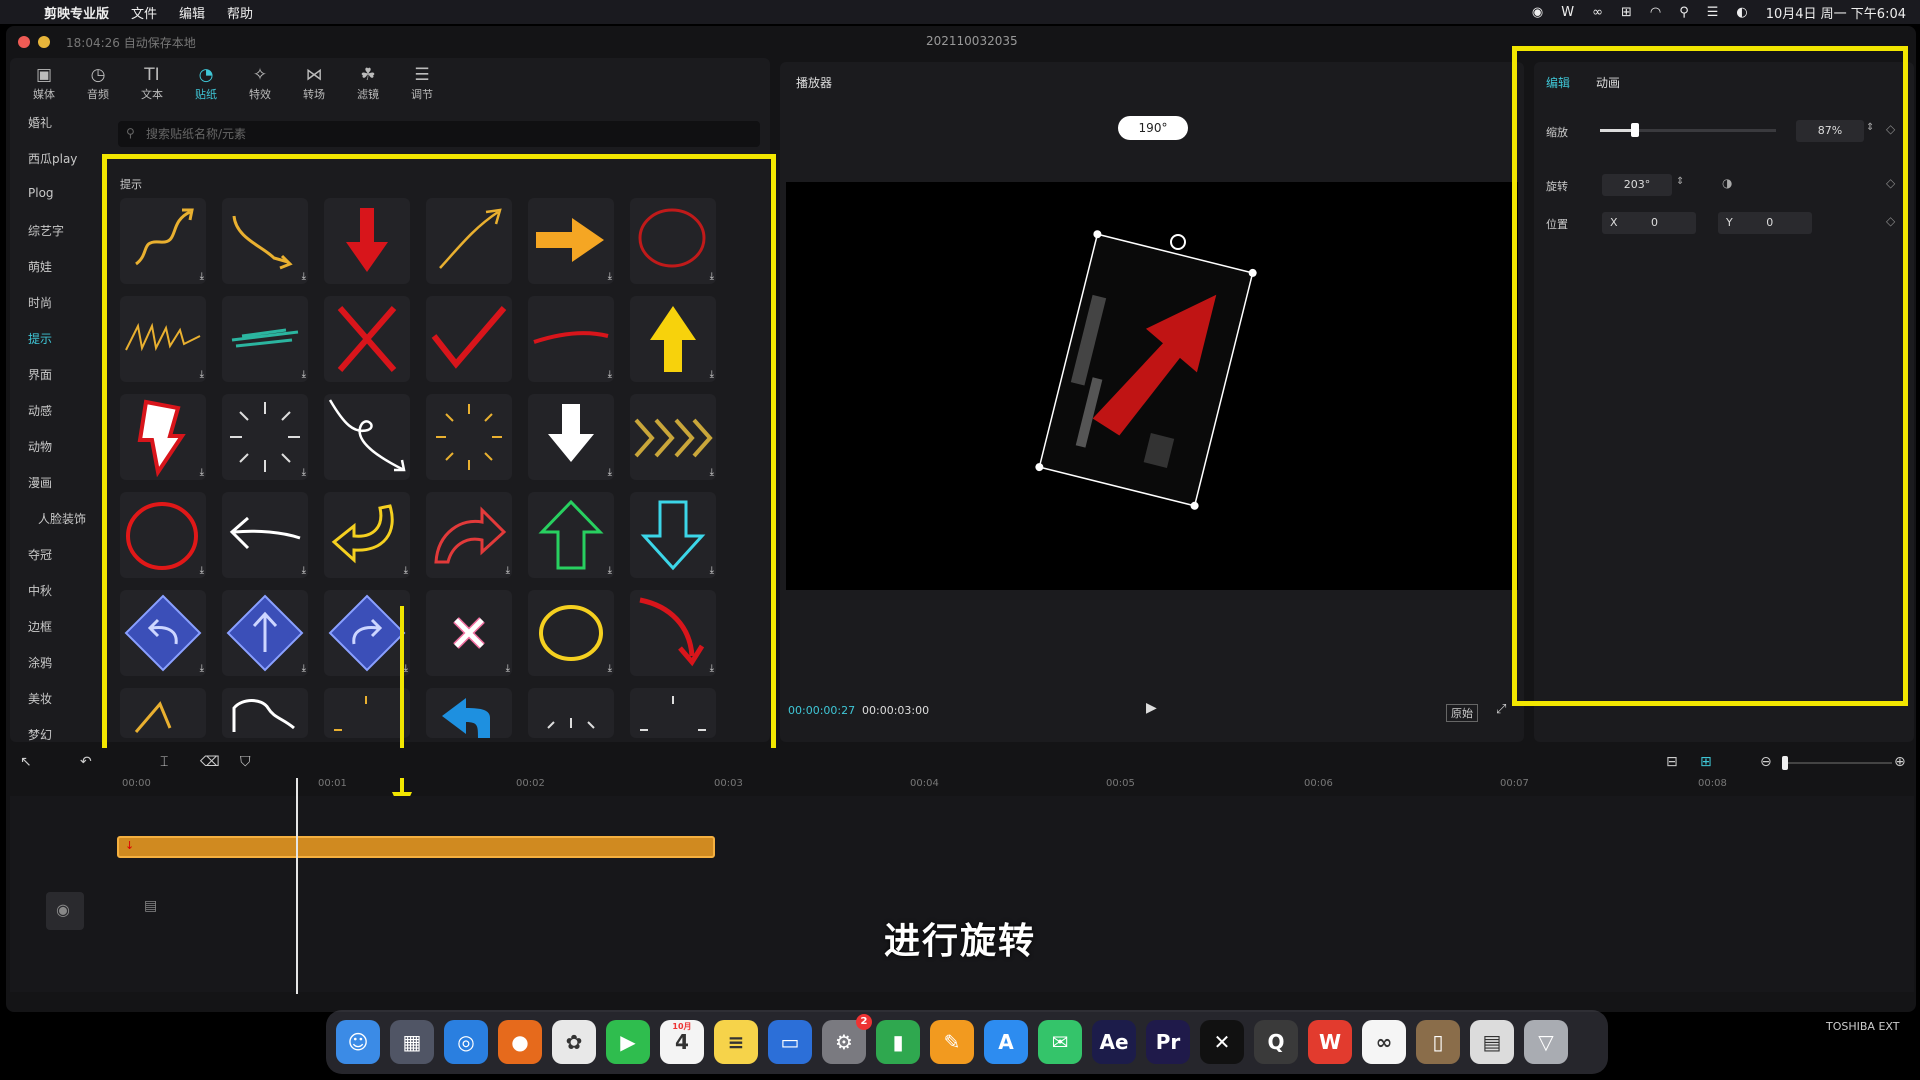 The width and height of the screenshot is (1920, 1080). What do you see at coordinates (210, 762) in the screenshot?
I see `delete-icon: ⌫` at bounding box center [210, 762].